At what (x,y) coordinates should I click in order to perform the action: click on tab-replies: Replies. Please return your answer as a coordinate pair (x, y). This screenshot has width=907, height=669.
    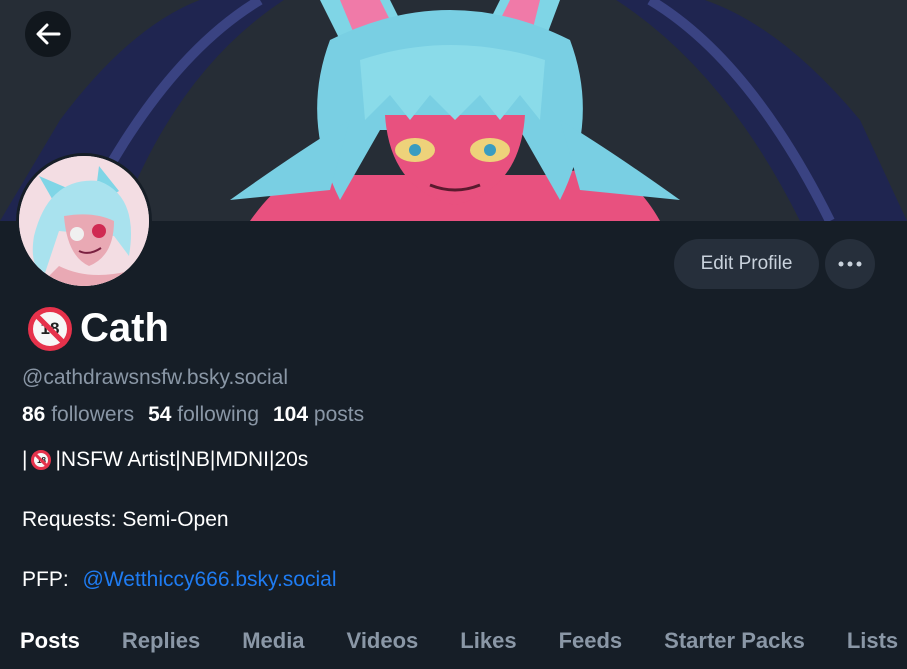
    Looking at the image, I should click on (161, 641).